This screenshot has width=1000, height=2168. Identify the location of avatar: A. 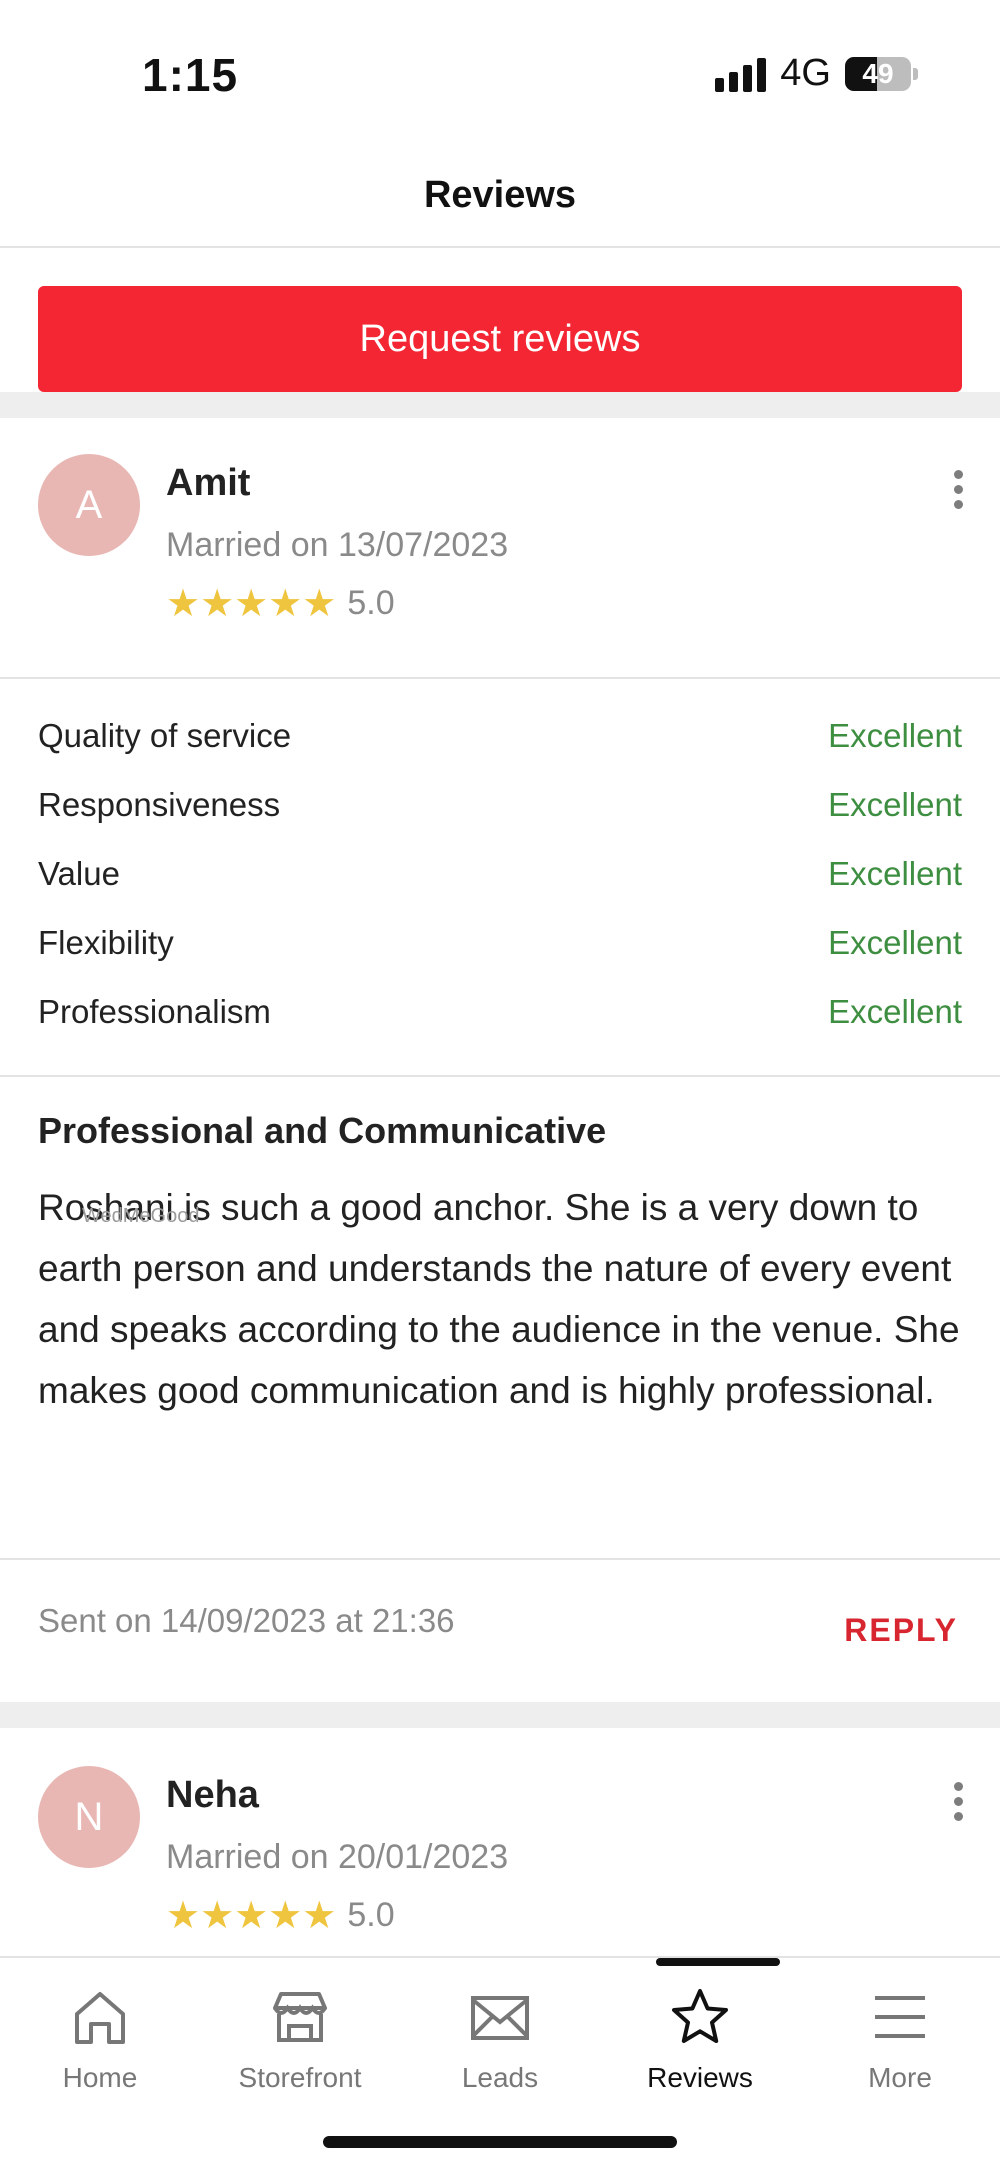
(89, 505).